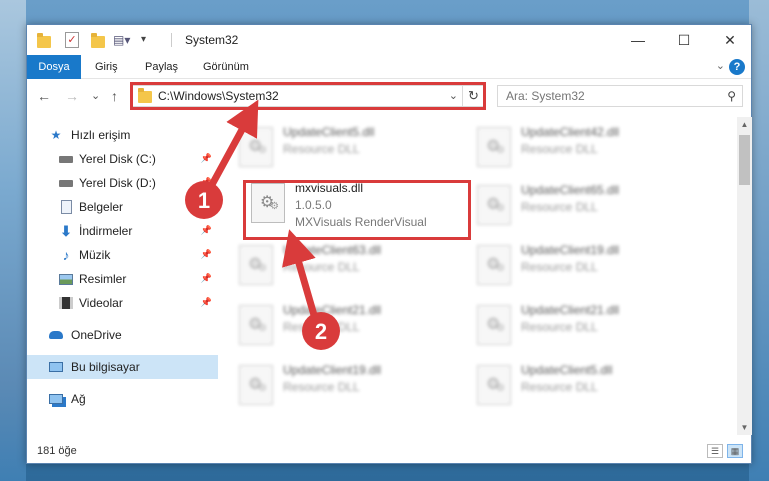 This screenshot has width=769, height=481. Describe the element at coordinates (308, 96) in the screenshot. I see `address-bar: C:\Windows\System32 ⌄ ↻` at that location.